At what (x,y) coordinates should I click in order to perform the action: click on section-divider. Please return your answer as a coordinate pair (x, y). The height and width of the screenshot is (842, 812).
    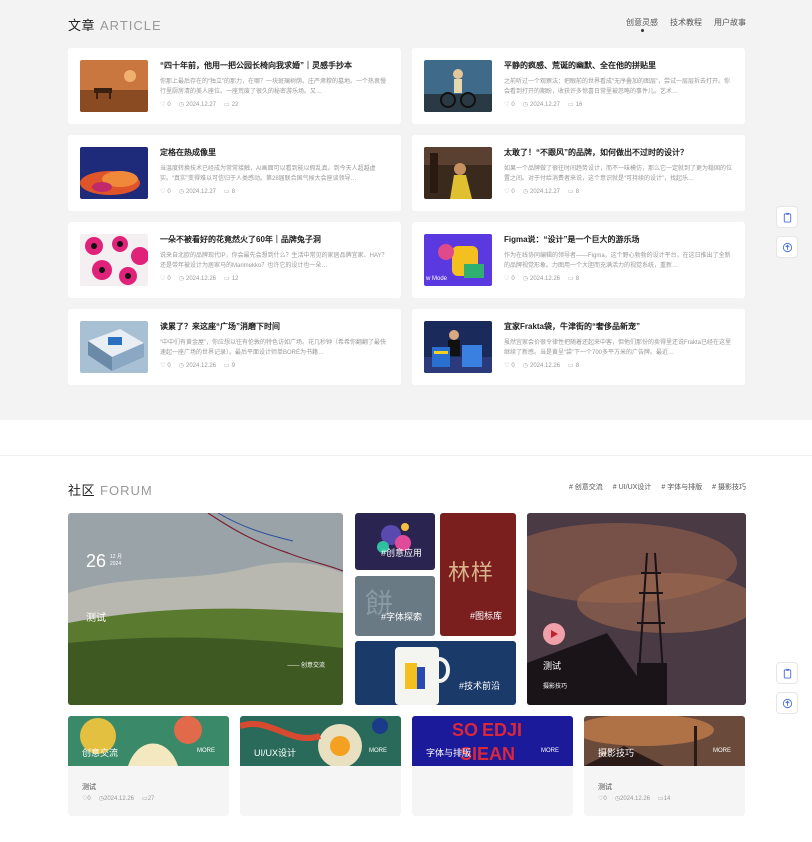
    Looking at the image, I should click on (406, 455).